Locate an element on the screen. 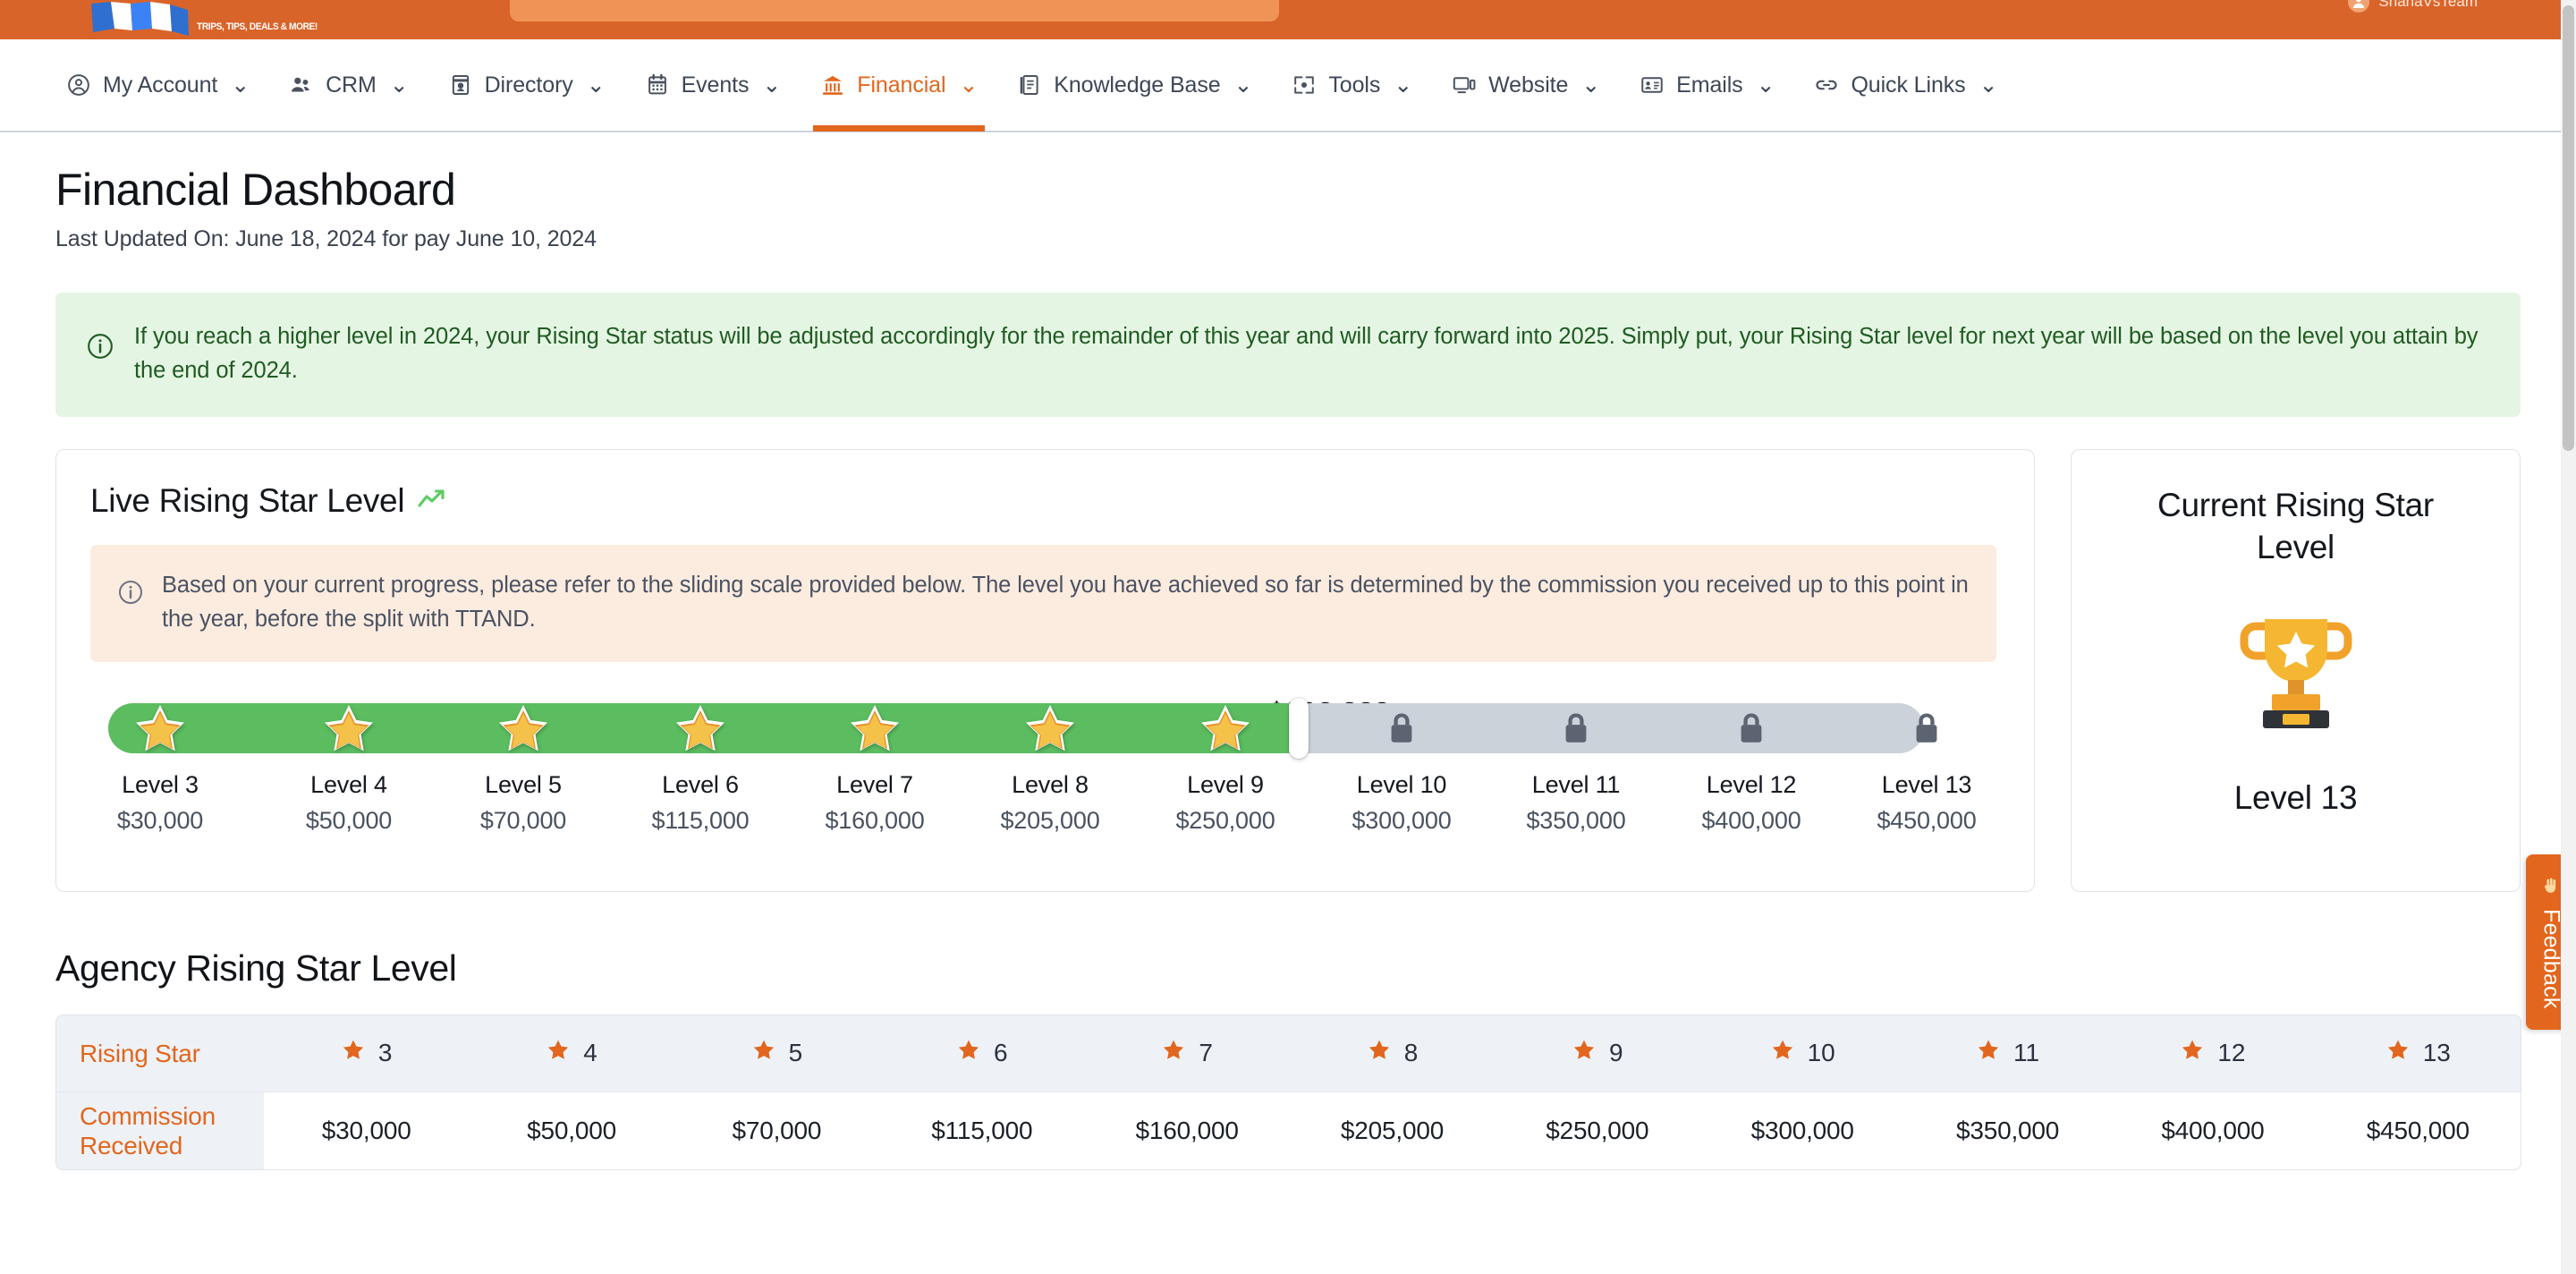 The image size is (2576, 1274). current-level-label: Level 13 is located at coordinates (2295, 797).